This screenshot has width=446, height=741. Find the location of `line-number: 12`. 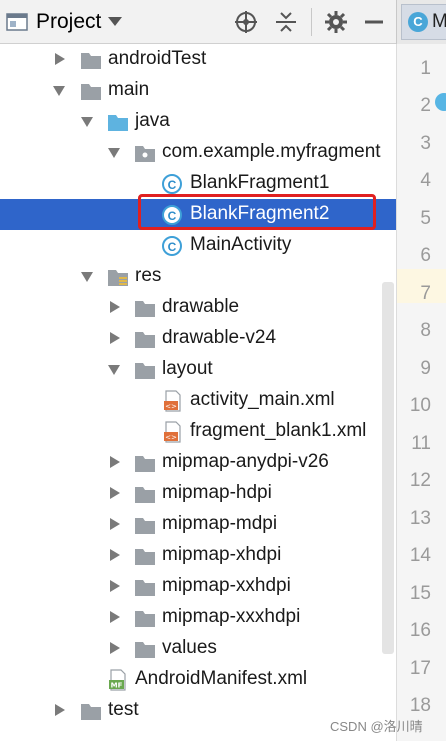

line-number: 12 is located at coordinates (420, 480).